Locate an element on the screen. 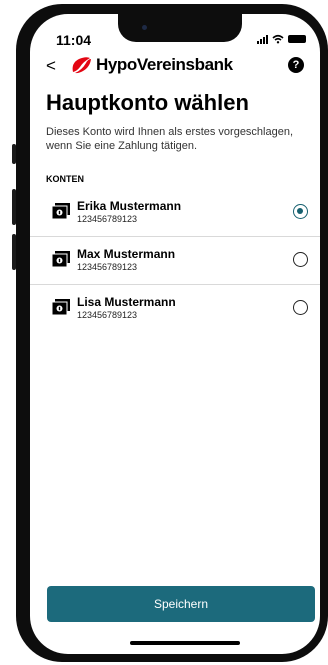  app-header: < HypoVereinsbank ? is located at coordinates (175, 67).